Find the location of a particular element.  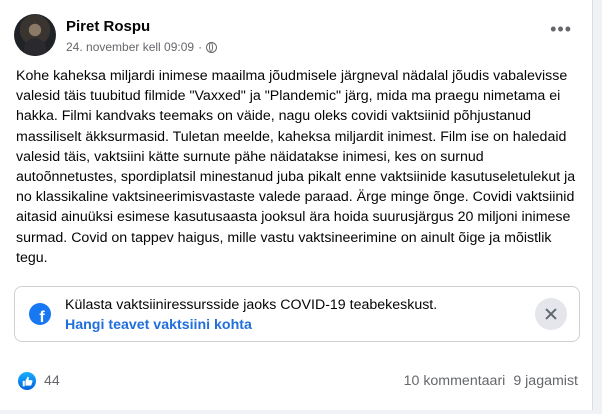

post-footer: 44 10 kommentaari 9 jagamist is located at coordinates (296, 382).